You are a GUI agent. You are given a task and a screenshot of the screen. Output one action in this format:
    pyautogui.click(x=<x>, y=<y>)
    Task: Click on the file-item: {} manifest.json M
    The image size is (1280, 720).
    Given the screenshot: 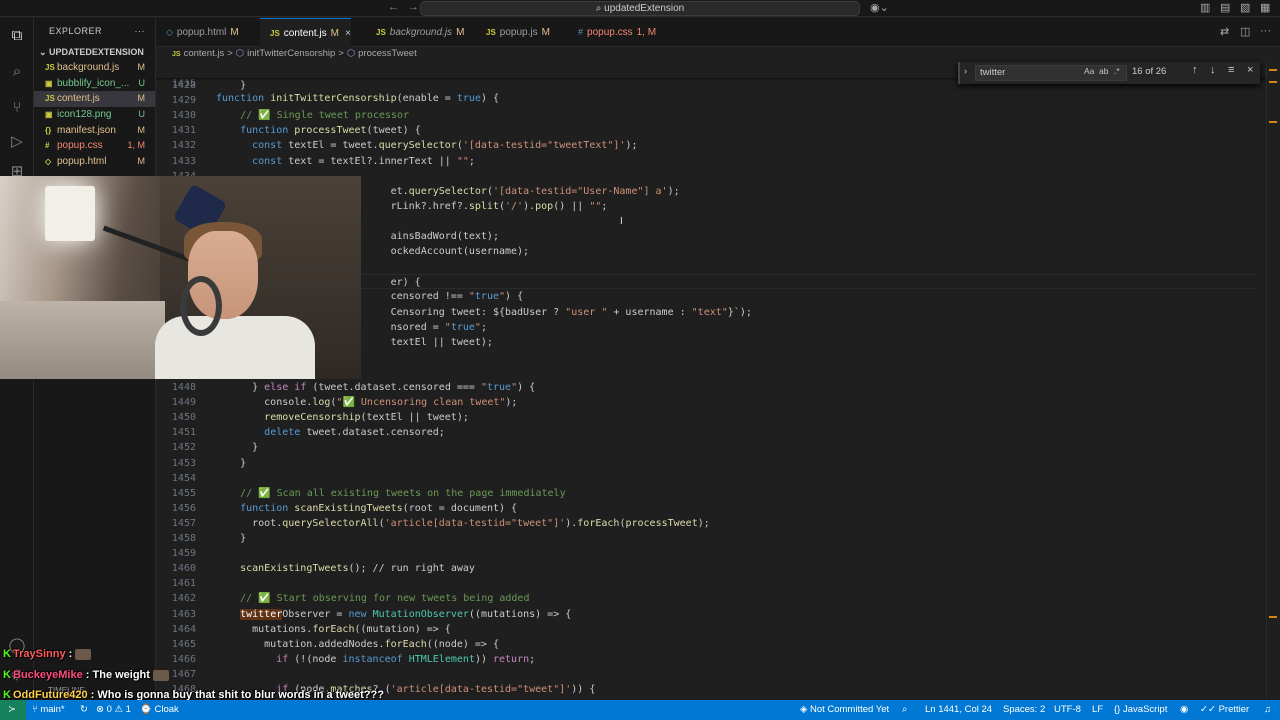 What is the action you would take?
    pyautogui.click(x=94, y=131)
    